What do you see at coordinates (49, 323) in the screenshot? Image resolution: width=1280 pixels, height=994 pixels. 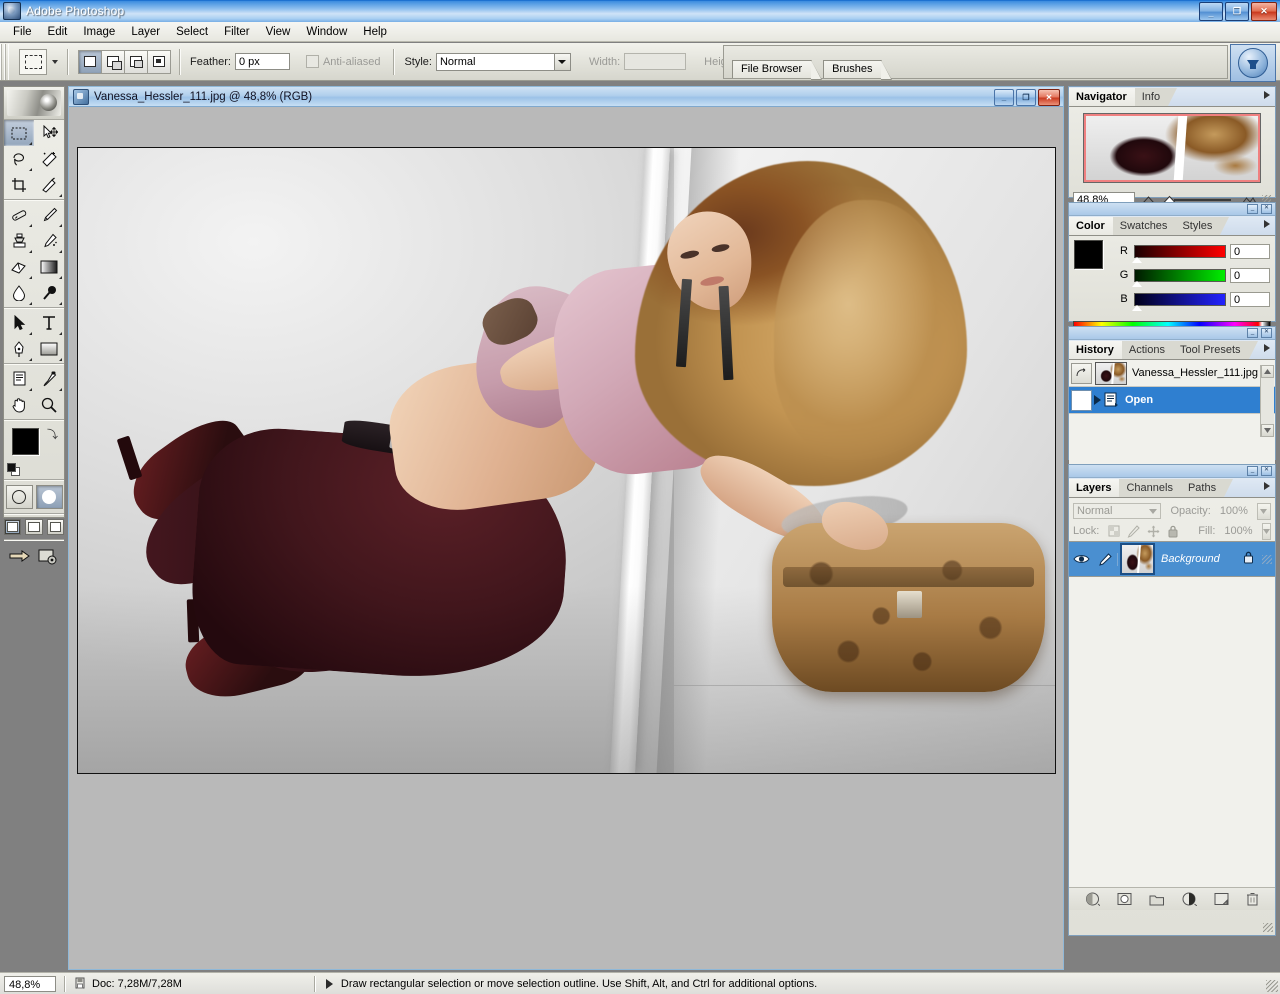 I see `type-tool` at bounding box center [49, 323].